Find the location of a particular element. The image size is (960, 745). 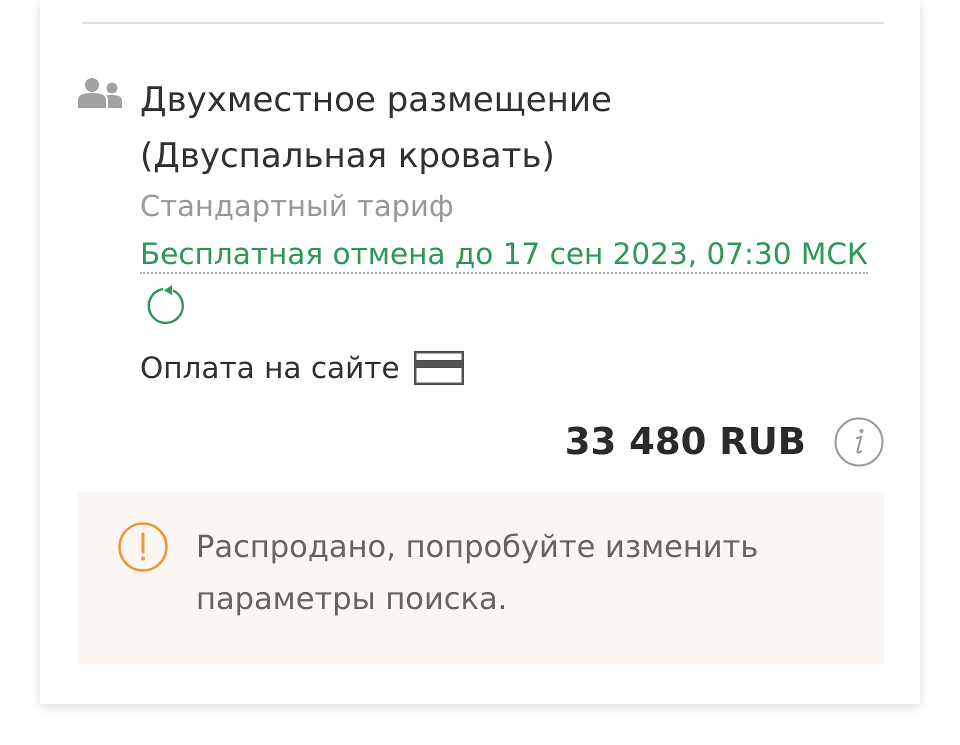

credit-card-icon is located at coordinates (439, 368).